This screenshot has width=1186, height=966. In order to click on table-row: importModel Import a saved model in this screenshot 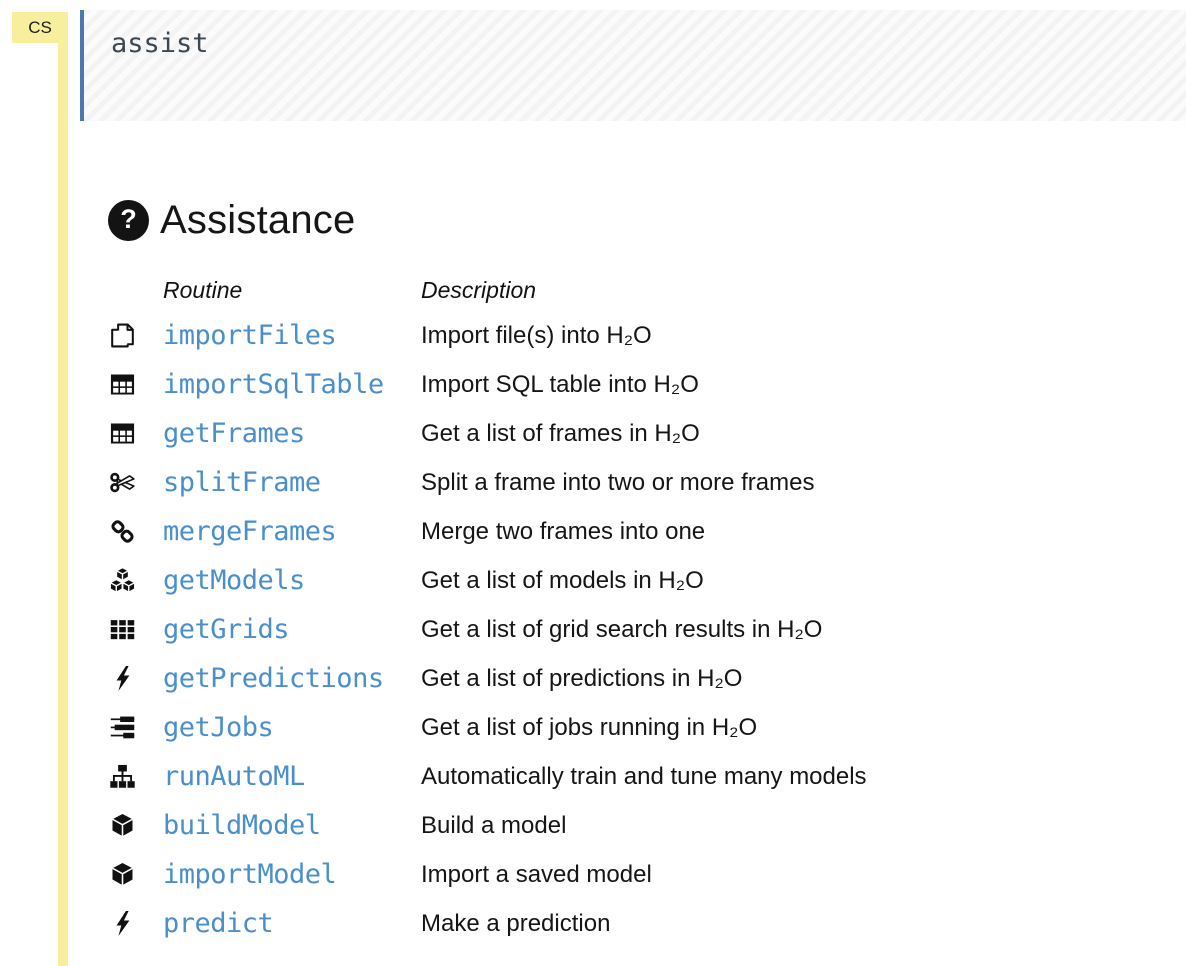, I will do `click(637, 874)`.